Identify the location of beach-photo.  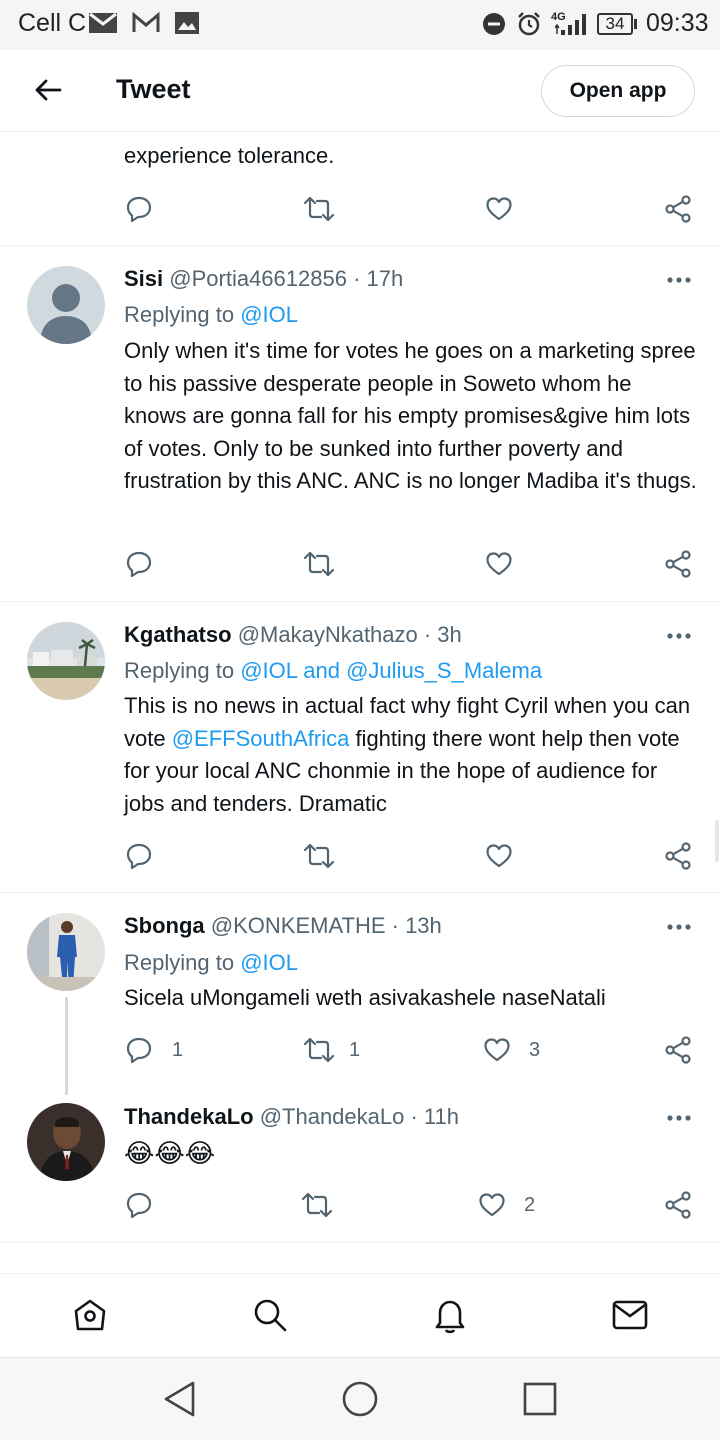
(66, 661).